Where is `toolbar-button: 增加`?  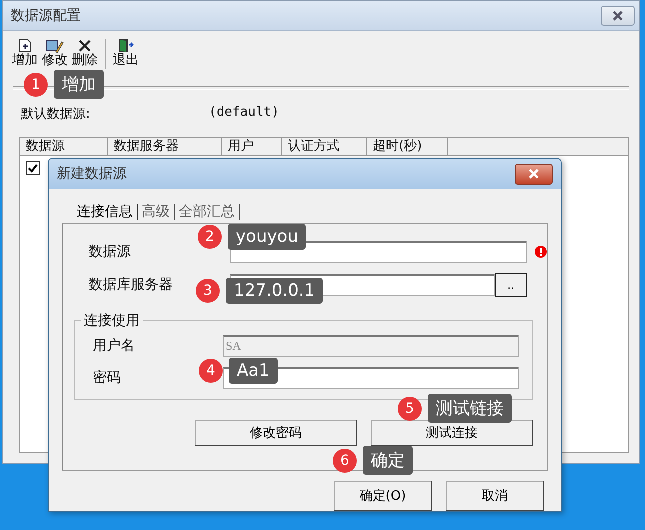
toolbar-button: 增加 is located at coordinates (25, 54).